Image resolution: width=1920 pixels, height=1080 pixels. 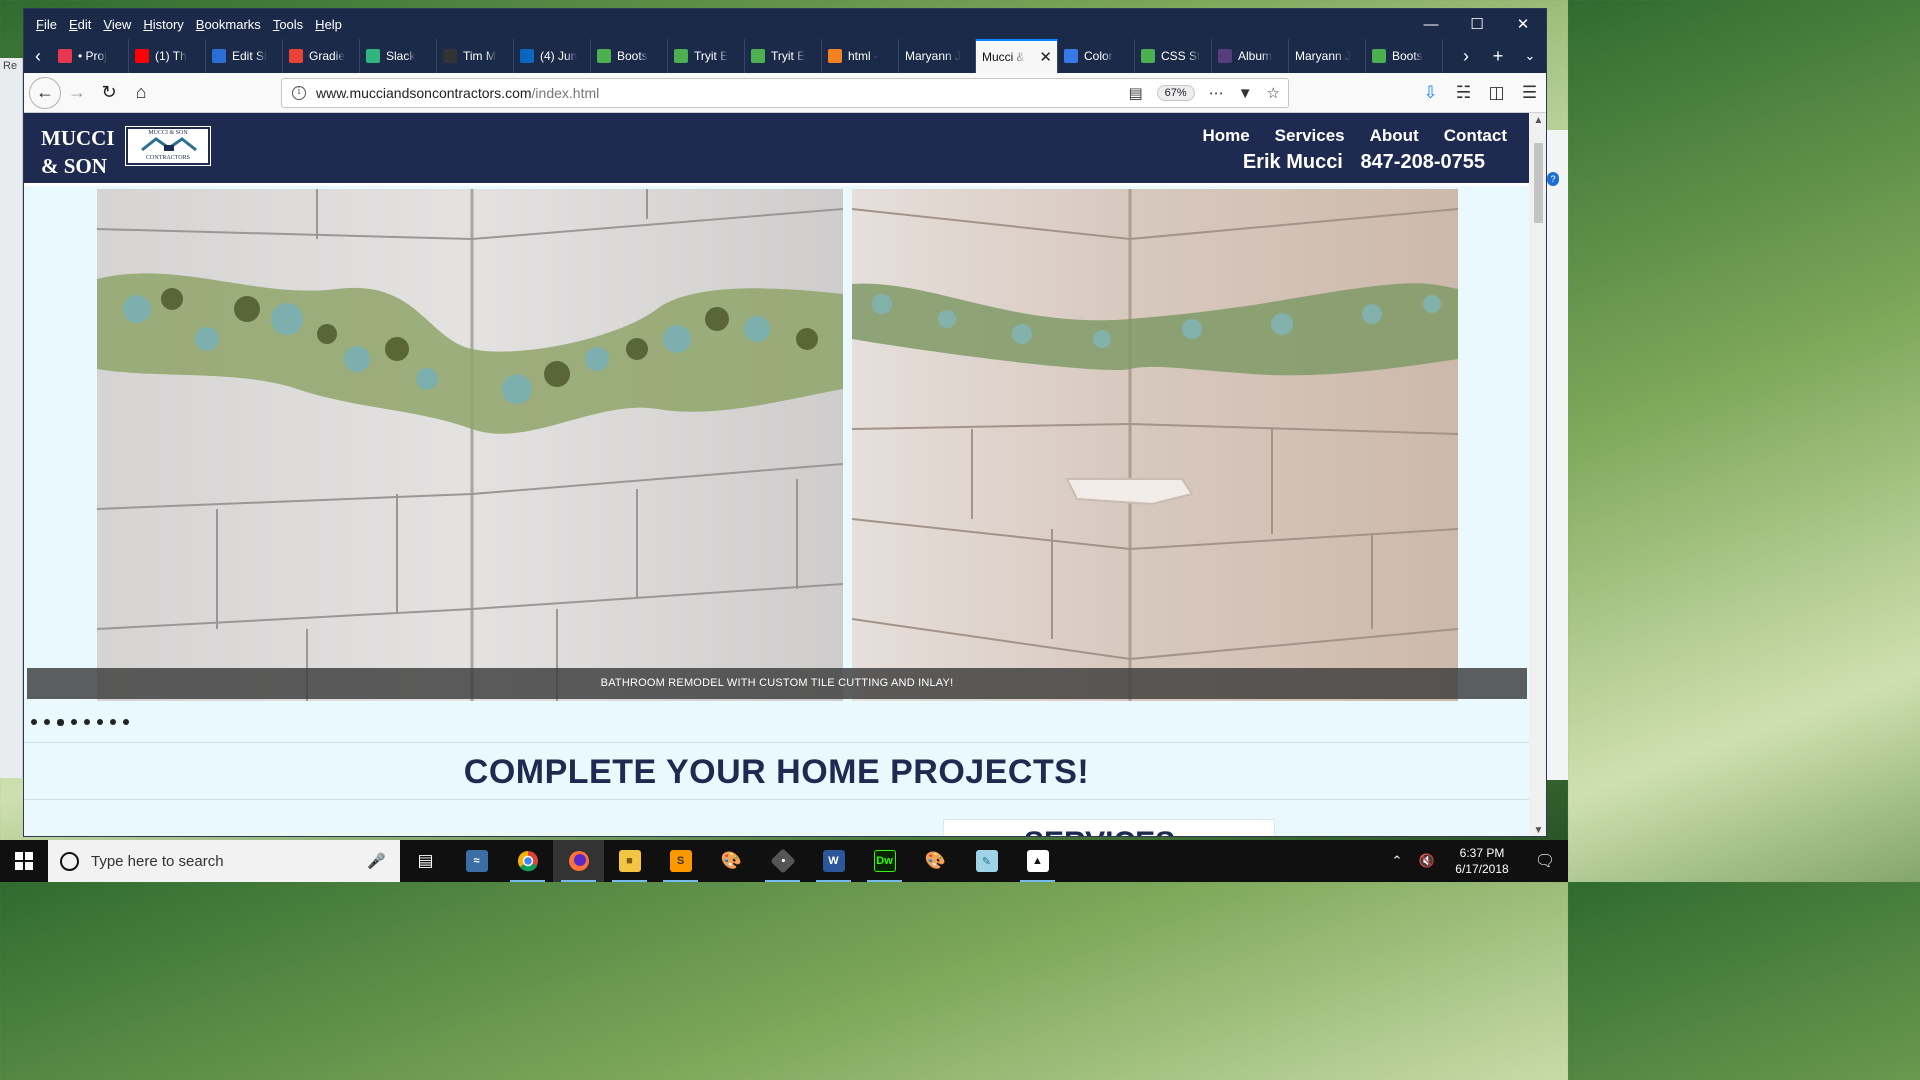 I want to click on tab: • Proj, so click(x=90, y=56).